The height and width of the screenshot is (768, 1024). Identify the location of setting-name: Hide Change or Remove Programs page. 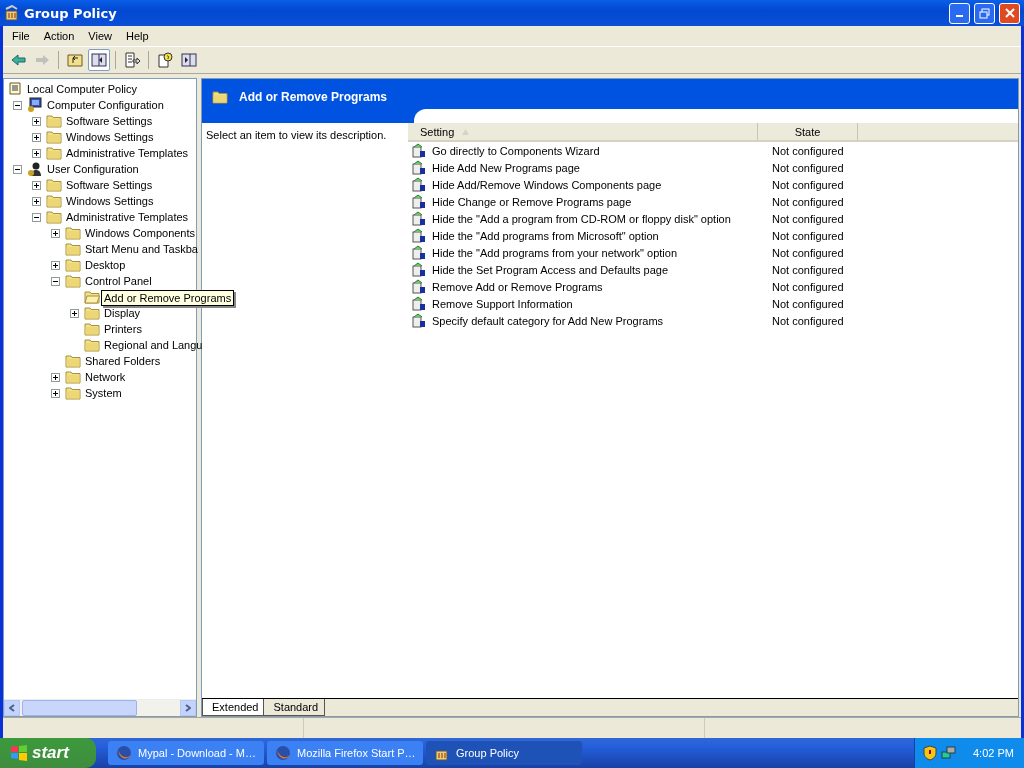
(532, 201).